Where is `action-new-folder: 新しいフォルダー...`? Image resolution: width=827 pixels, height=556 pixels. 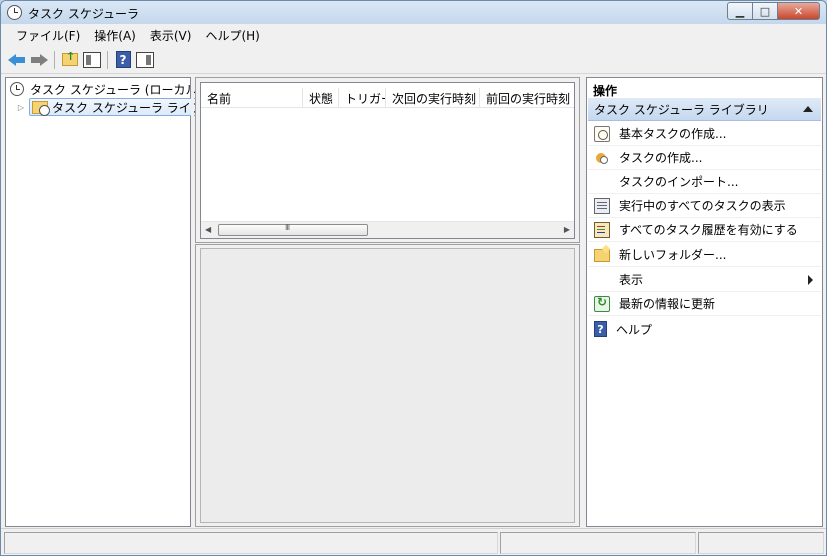
action-new-folder: 新しいフォルダー... is located at coordinates (704, 255).